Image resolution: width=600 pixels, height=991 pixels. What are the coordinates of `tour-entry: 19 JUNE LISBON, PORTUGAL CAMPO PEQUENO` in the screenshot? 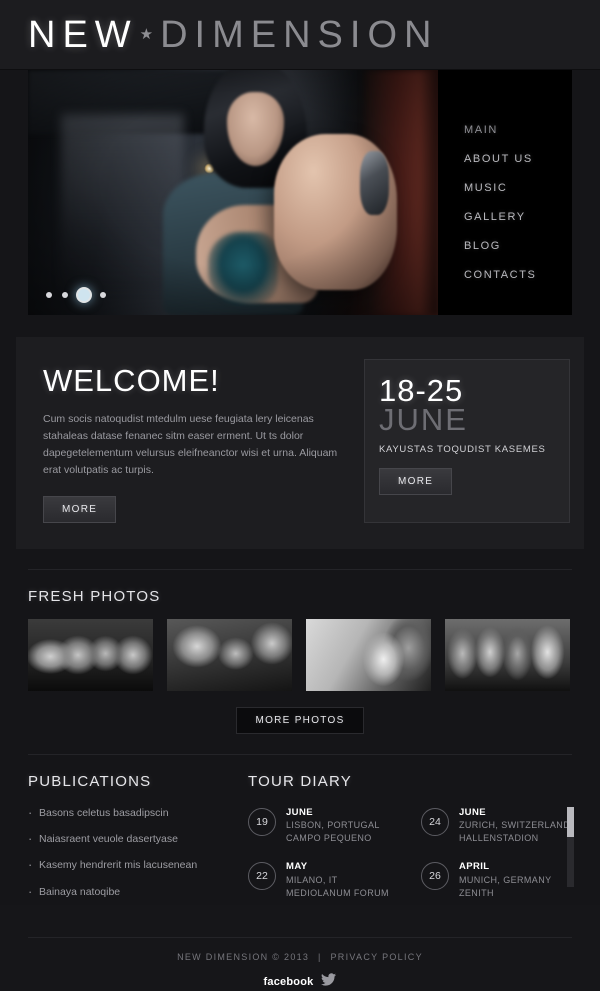 It's located at (323, 825).